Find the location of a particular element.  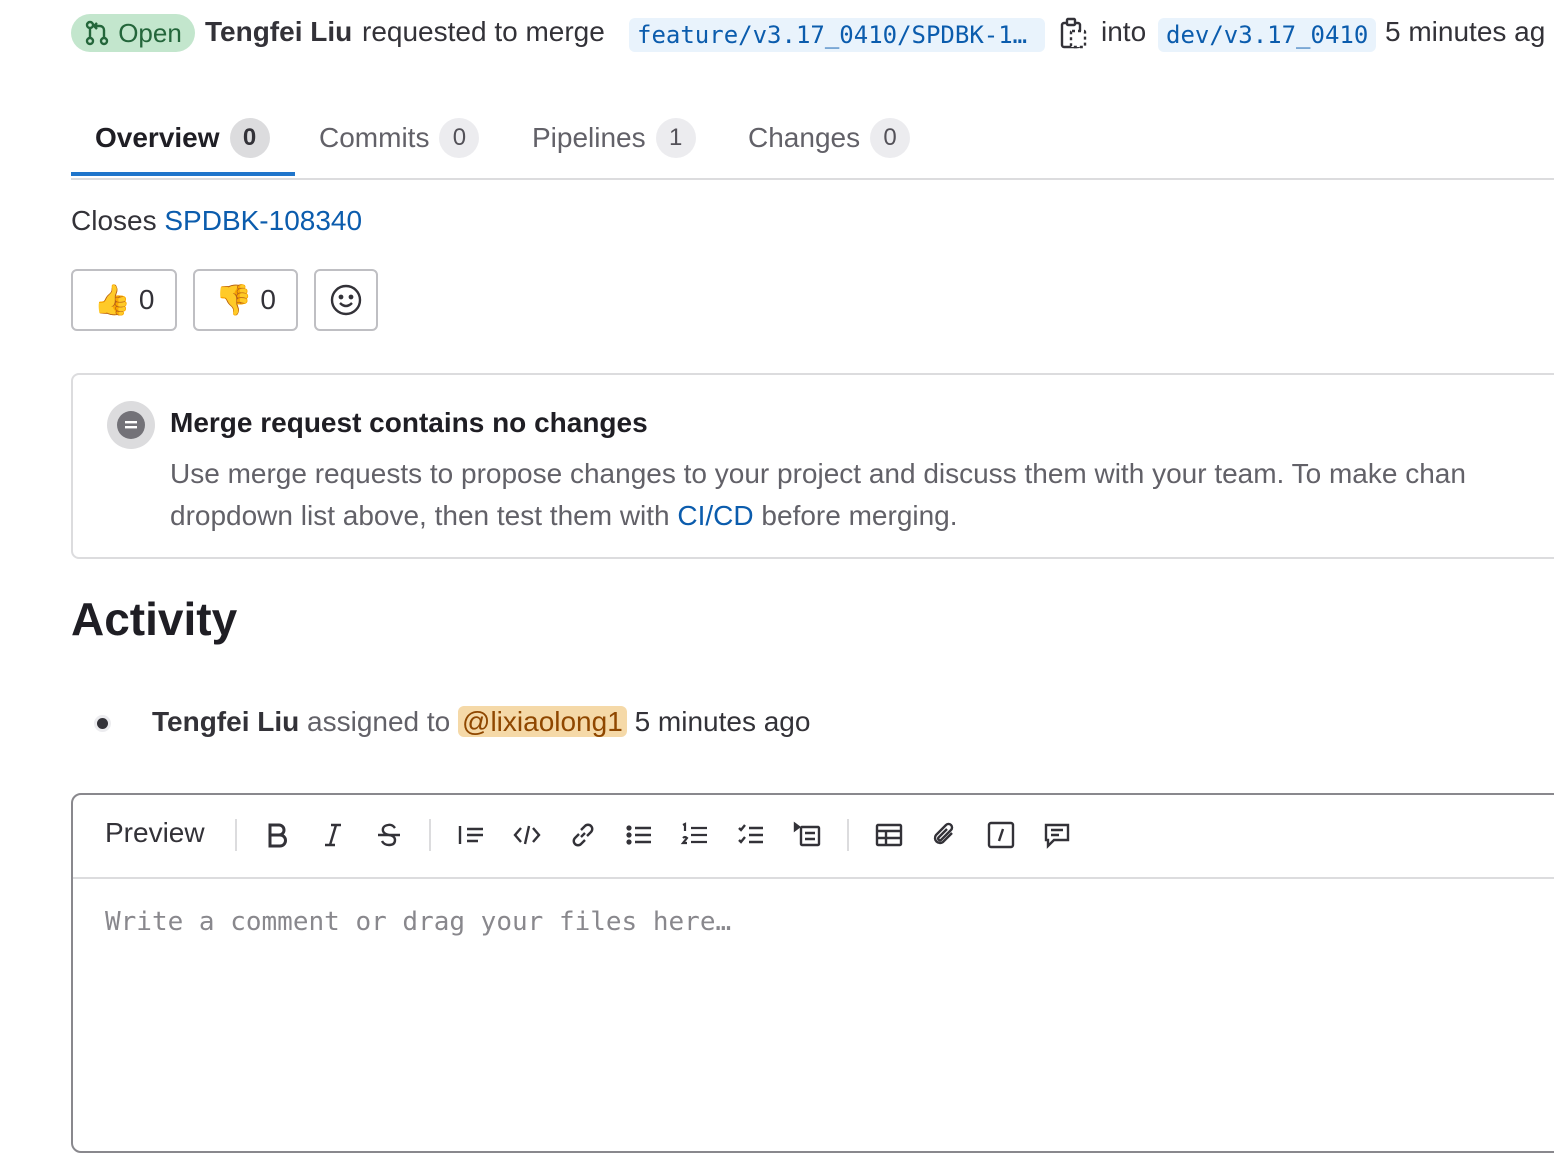

smiley-icon is located at coordinates (346, 300).